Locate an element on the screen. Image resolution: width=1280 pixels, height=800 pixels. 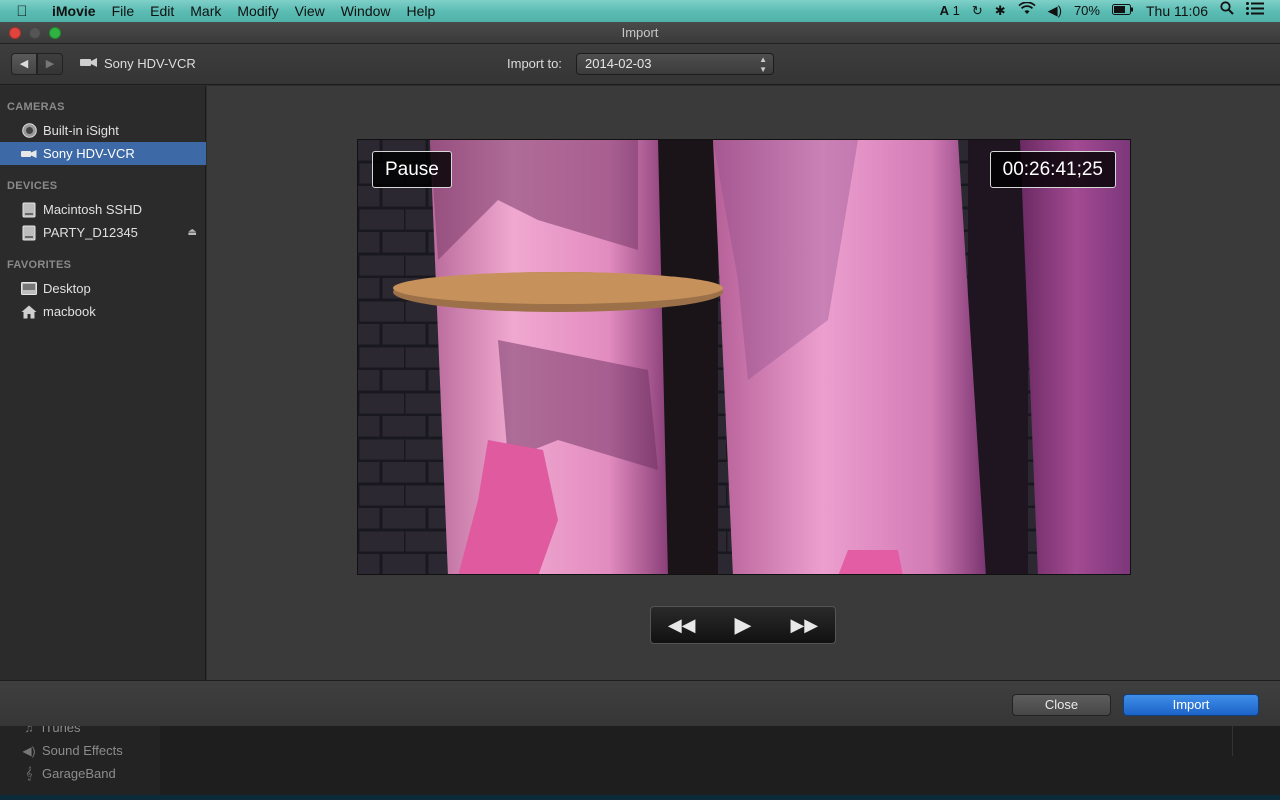
window-close-button is located at coordinates (15, 33).